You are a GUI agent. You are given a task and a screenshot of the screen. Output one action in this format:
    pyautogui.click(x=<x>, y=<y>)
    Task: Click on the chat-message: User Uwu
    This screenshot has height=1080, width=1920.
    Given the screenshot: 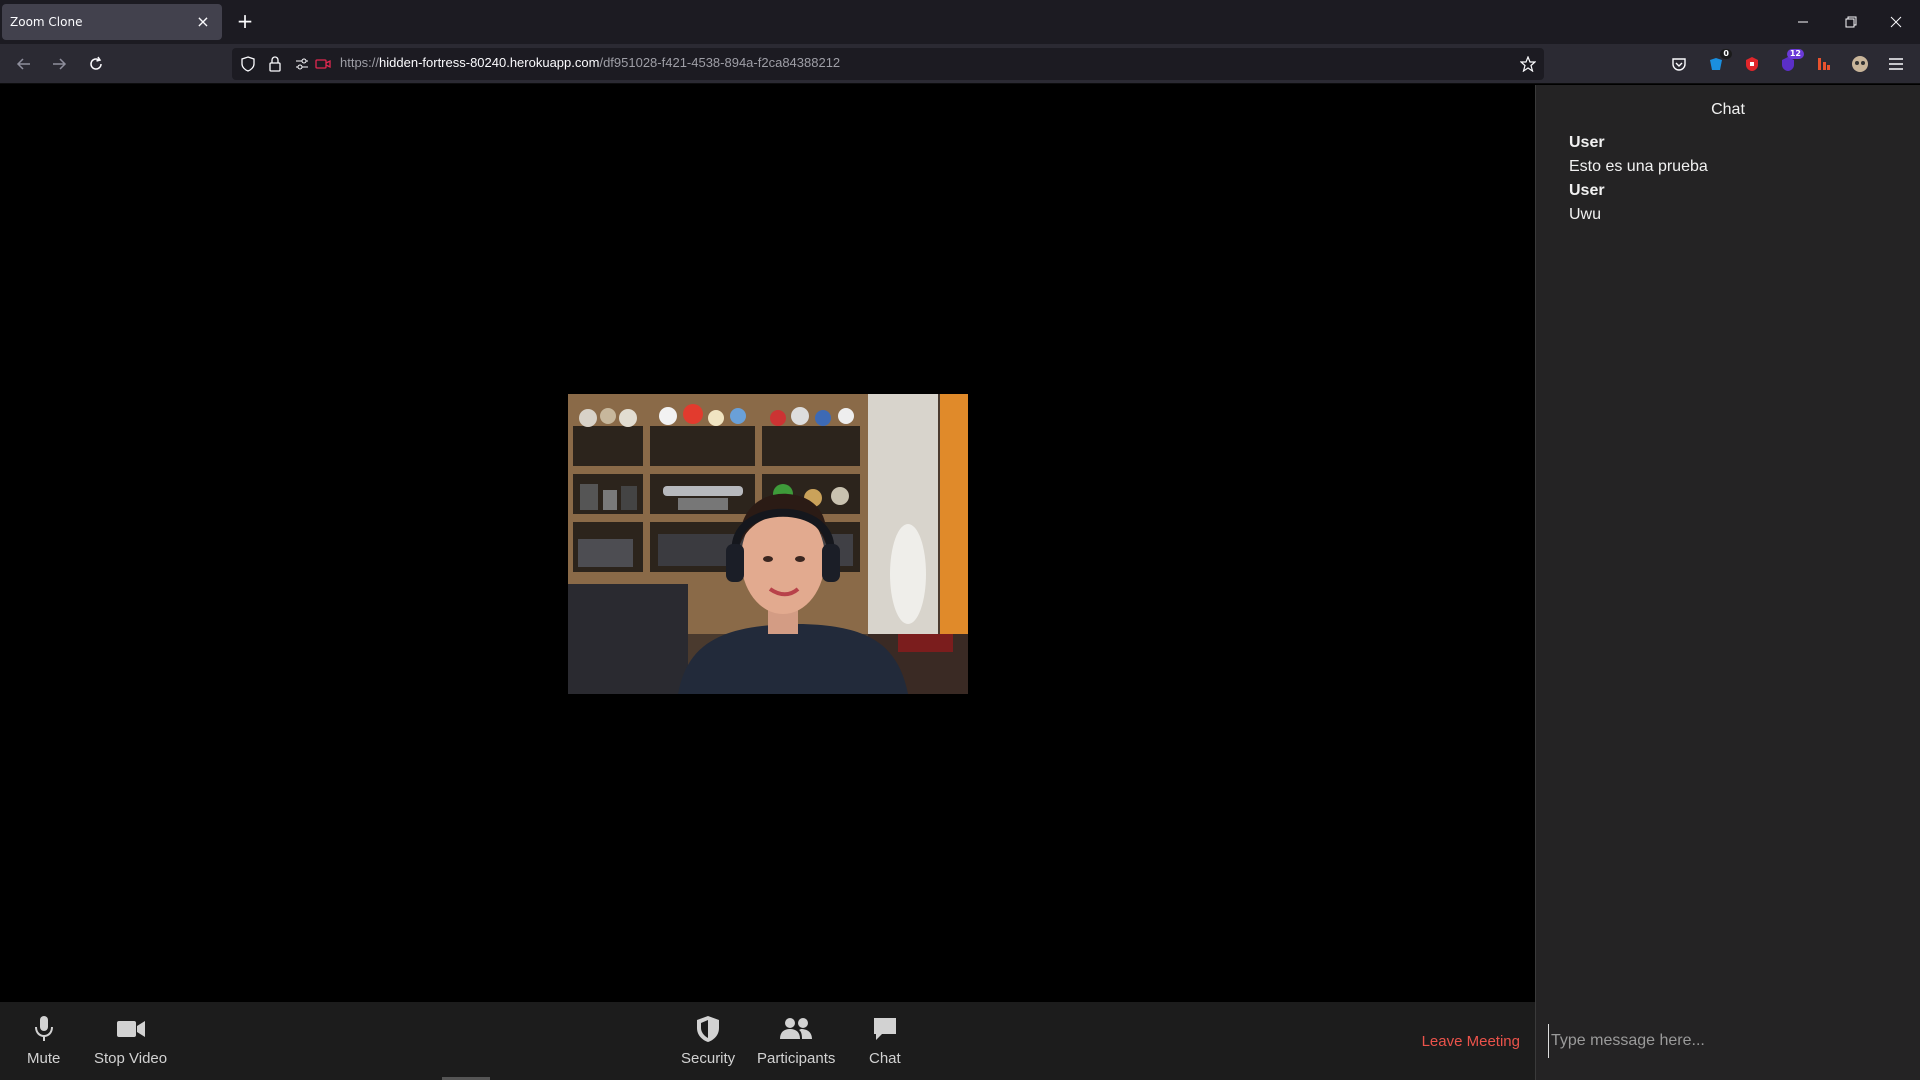 What is the action you would take?
    pyautogui.click(x=1734, y=203)
    